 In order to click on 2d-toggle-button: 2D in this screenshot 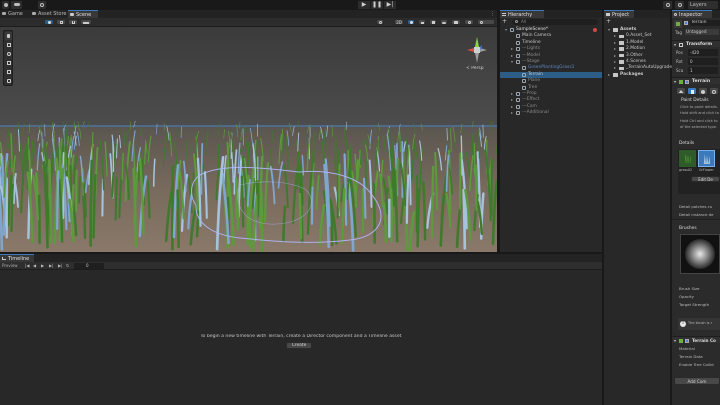, I will do `click(399, 22)`.